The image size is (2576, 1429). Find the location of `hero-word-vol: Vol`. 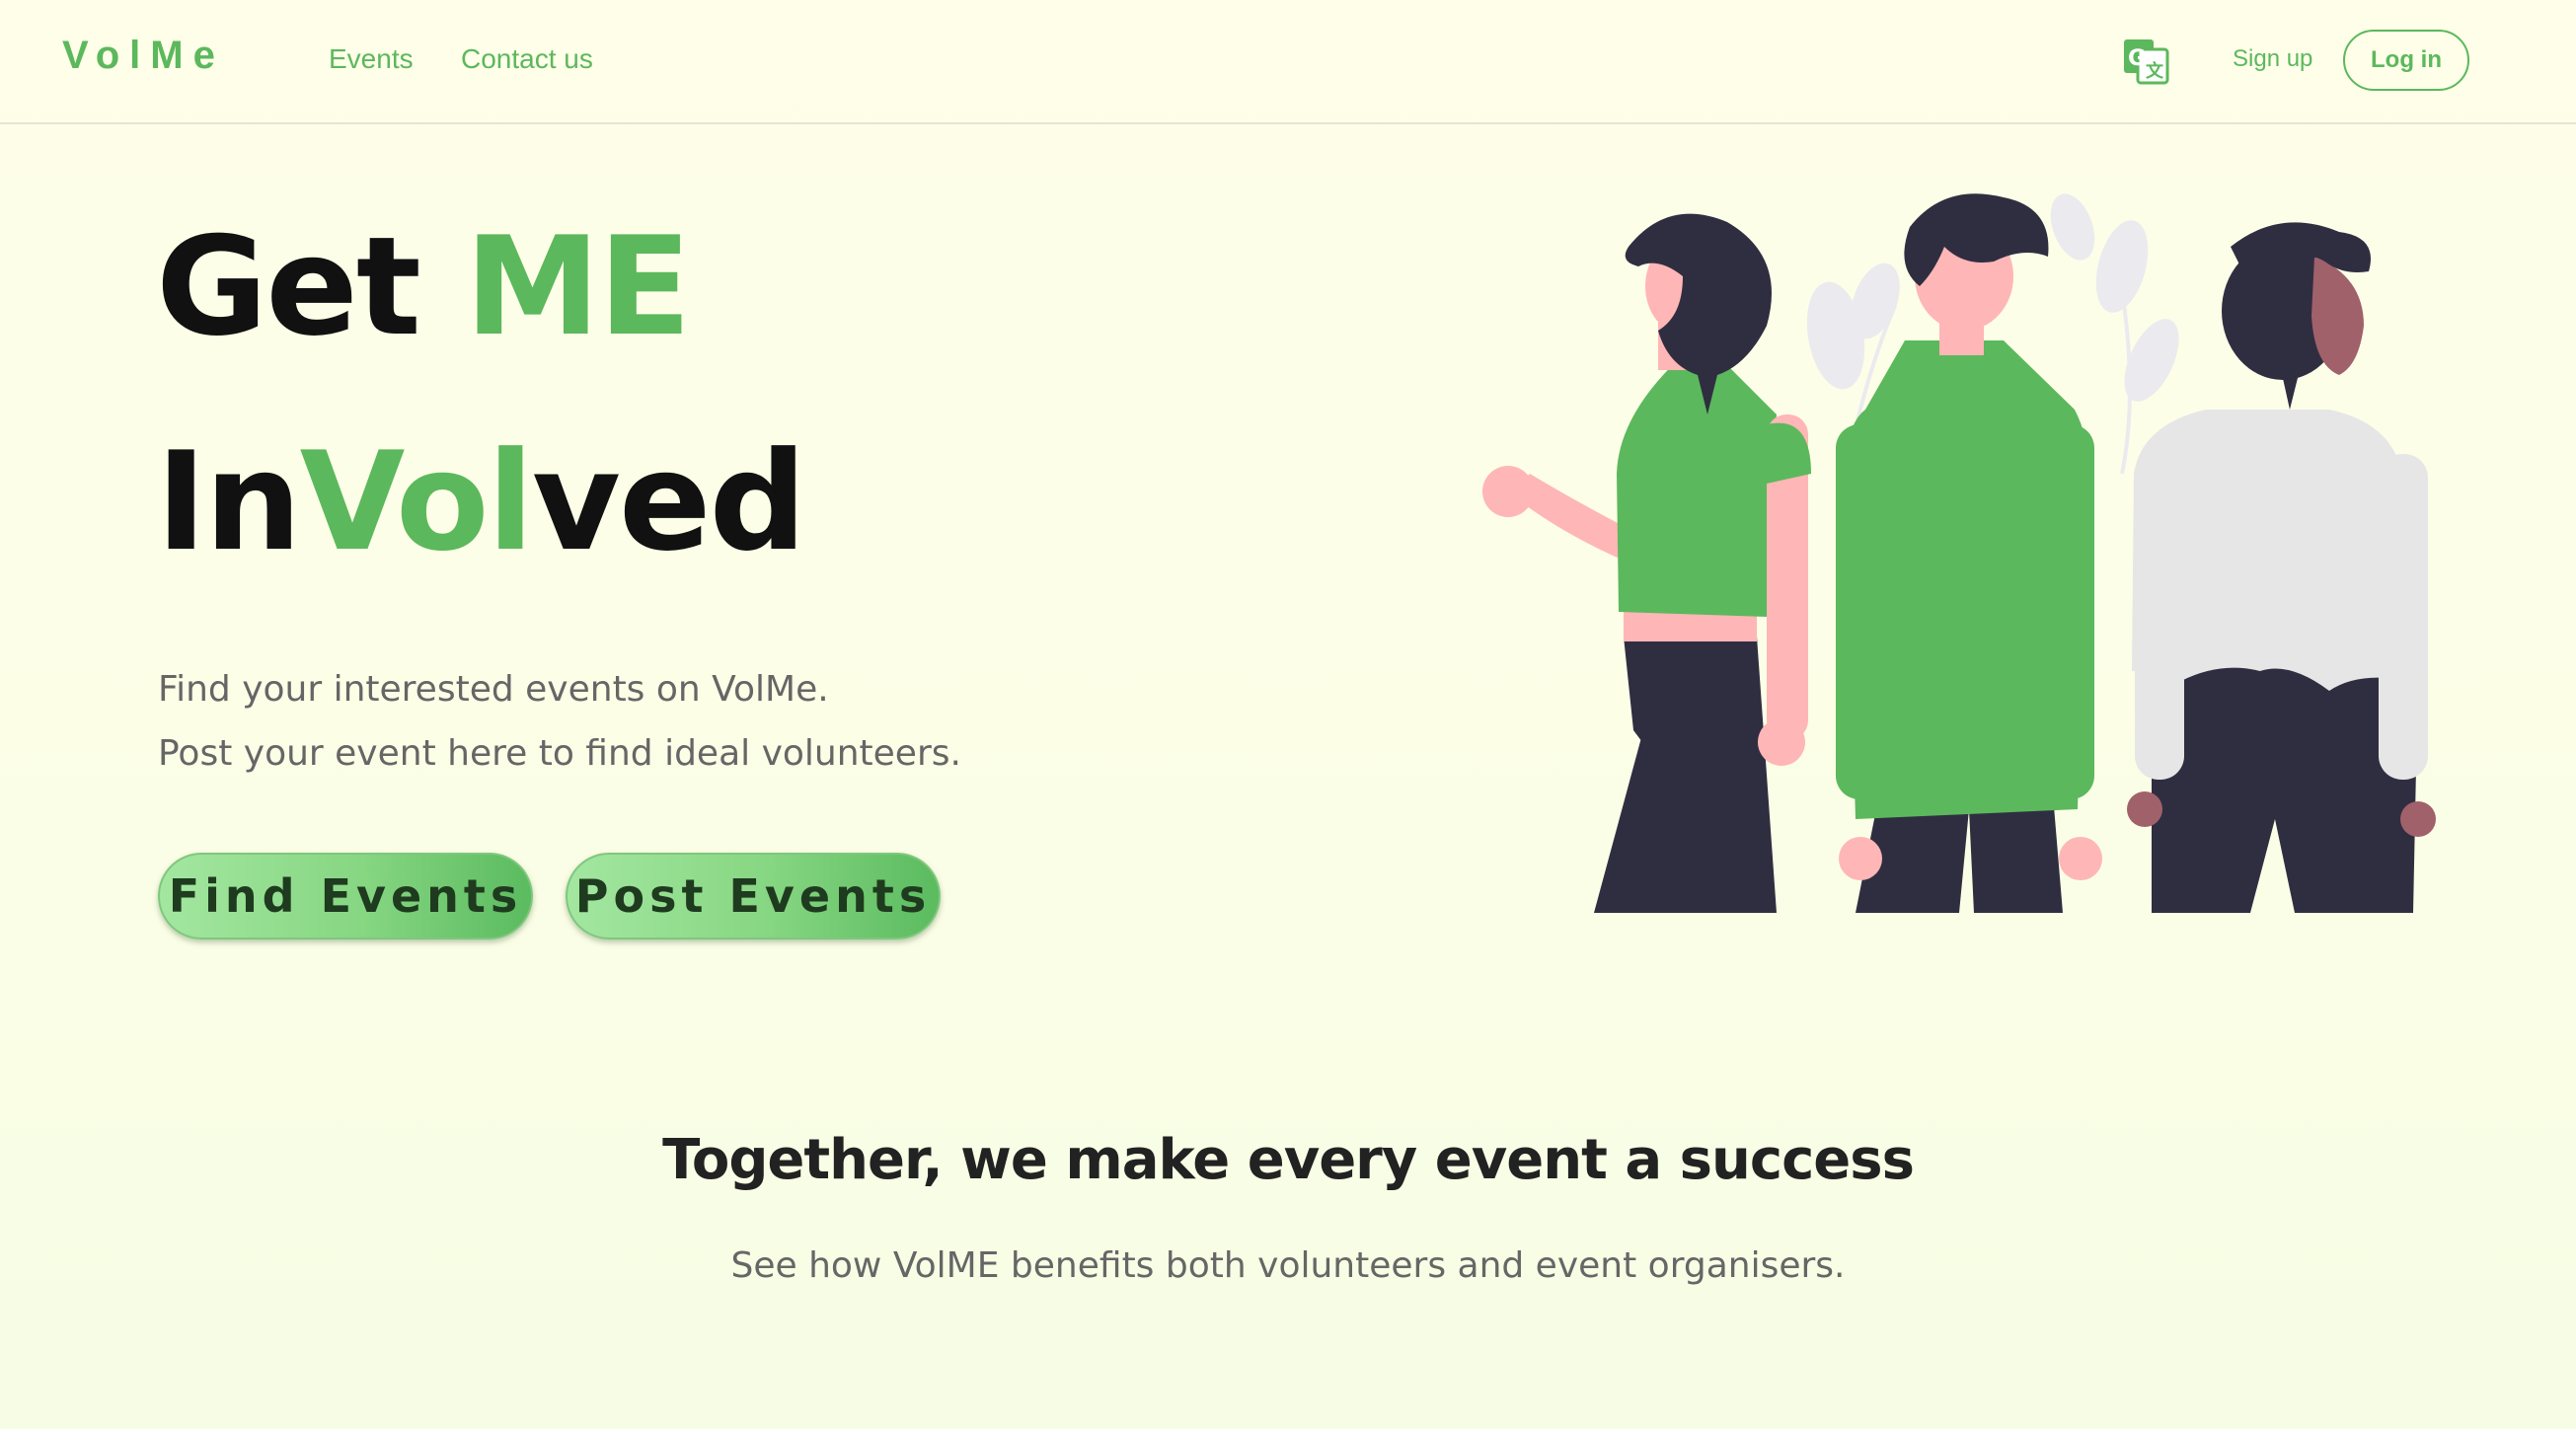

hero-word-vol: Vol is located at coordinates (417, 501).